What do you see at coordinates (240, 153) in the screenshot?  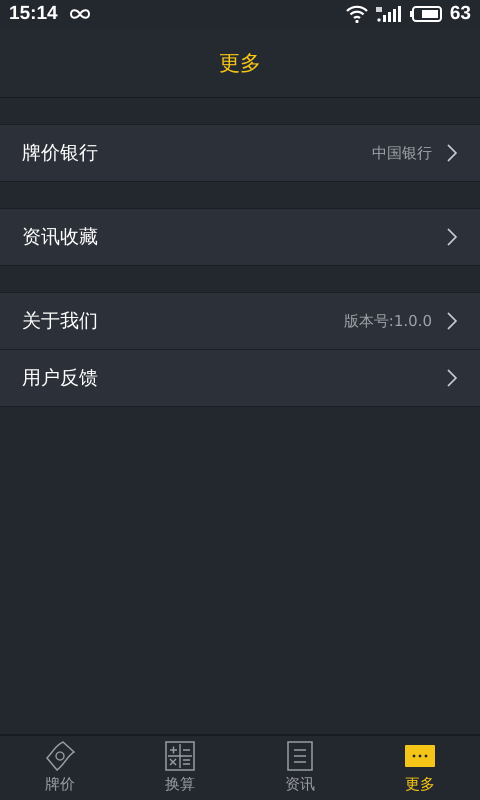 I see `settings-row: 牌价银行 中国银行` at bounding box center [240, 153].